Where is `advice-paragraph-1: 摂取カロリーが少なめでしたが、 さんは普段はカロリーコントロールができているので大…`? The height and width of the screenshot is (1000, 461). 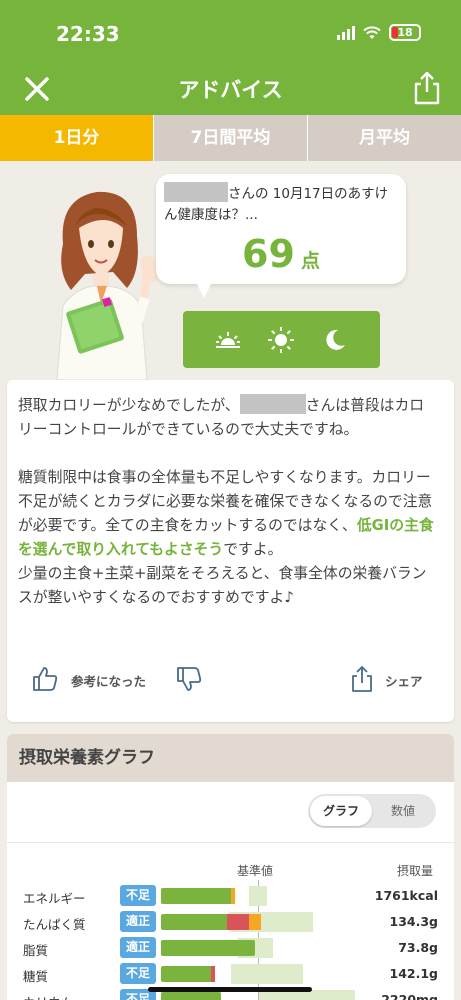
advice-paragraph-1: 摂取カロリーが少なめでしたが、 さんは普段はカロリーコントロールができているので大… is located at coordinates (228, 418).